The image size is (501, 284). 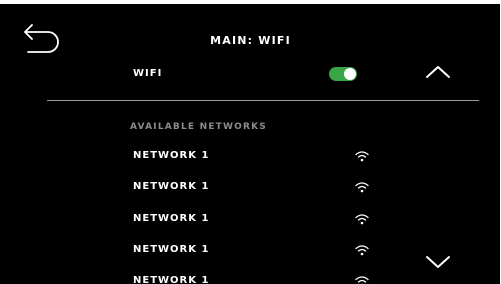 I want to click on chevron-down-icon, so click(x=438, y=262).